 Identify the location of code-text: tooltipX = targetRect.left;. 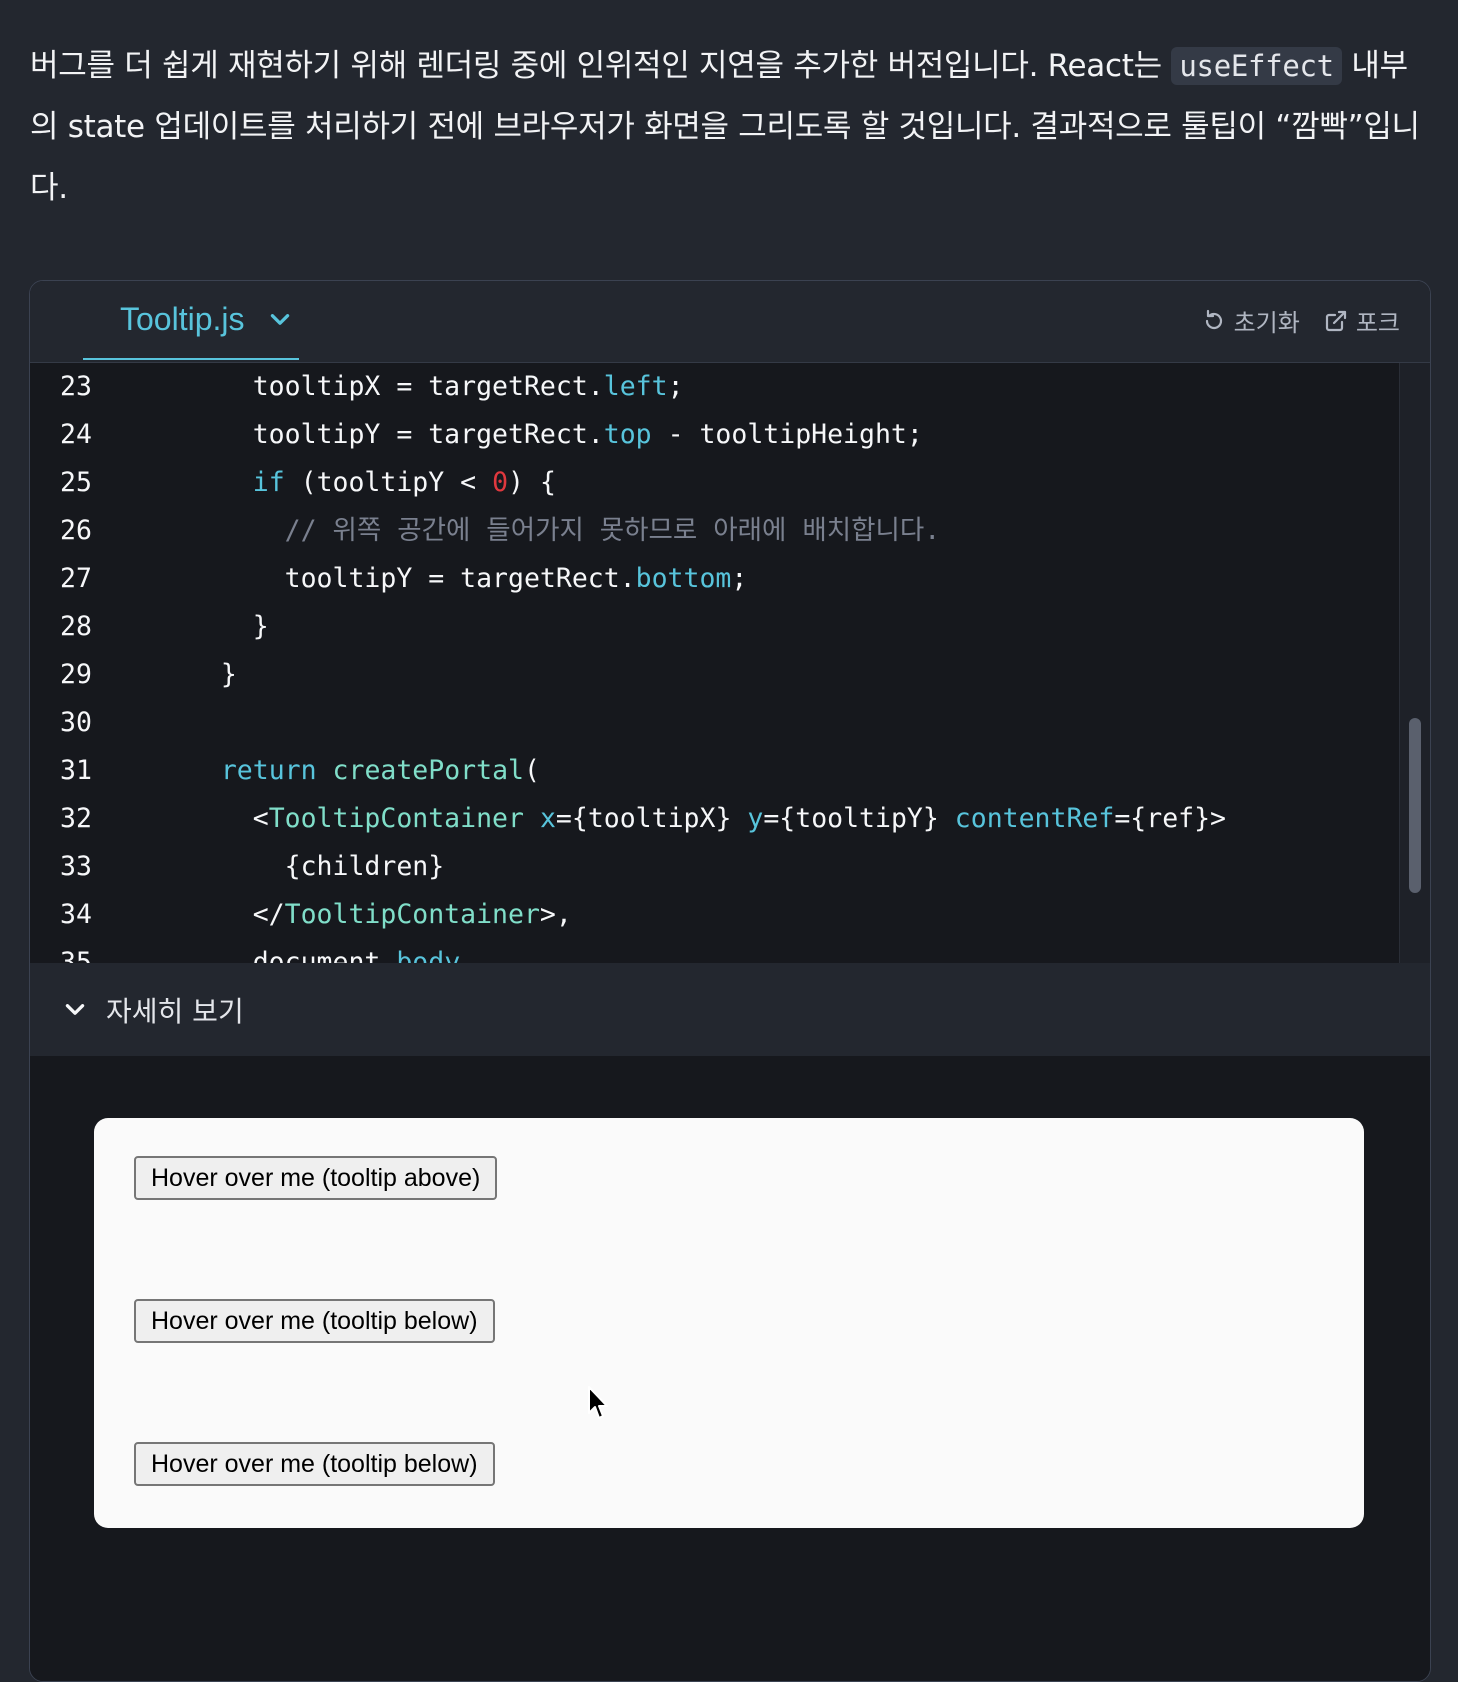
(420, 387).